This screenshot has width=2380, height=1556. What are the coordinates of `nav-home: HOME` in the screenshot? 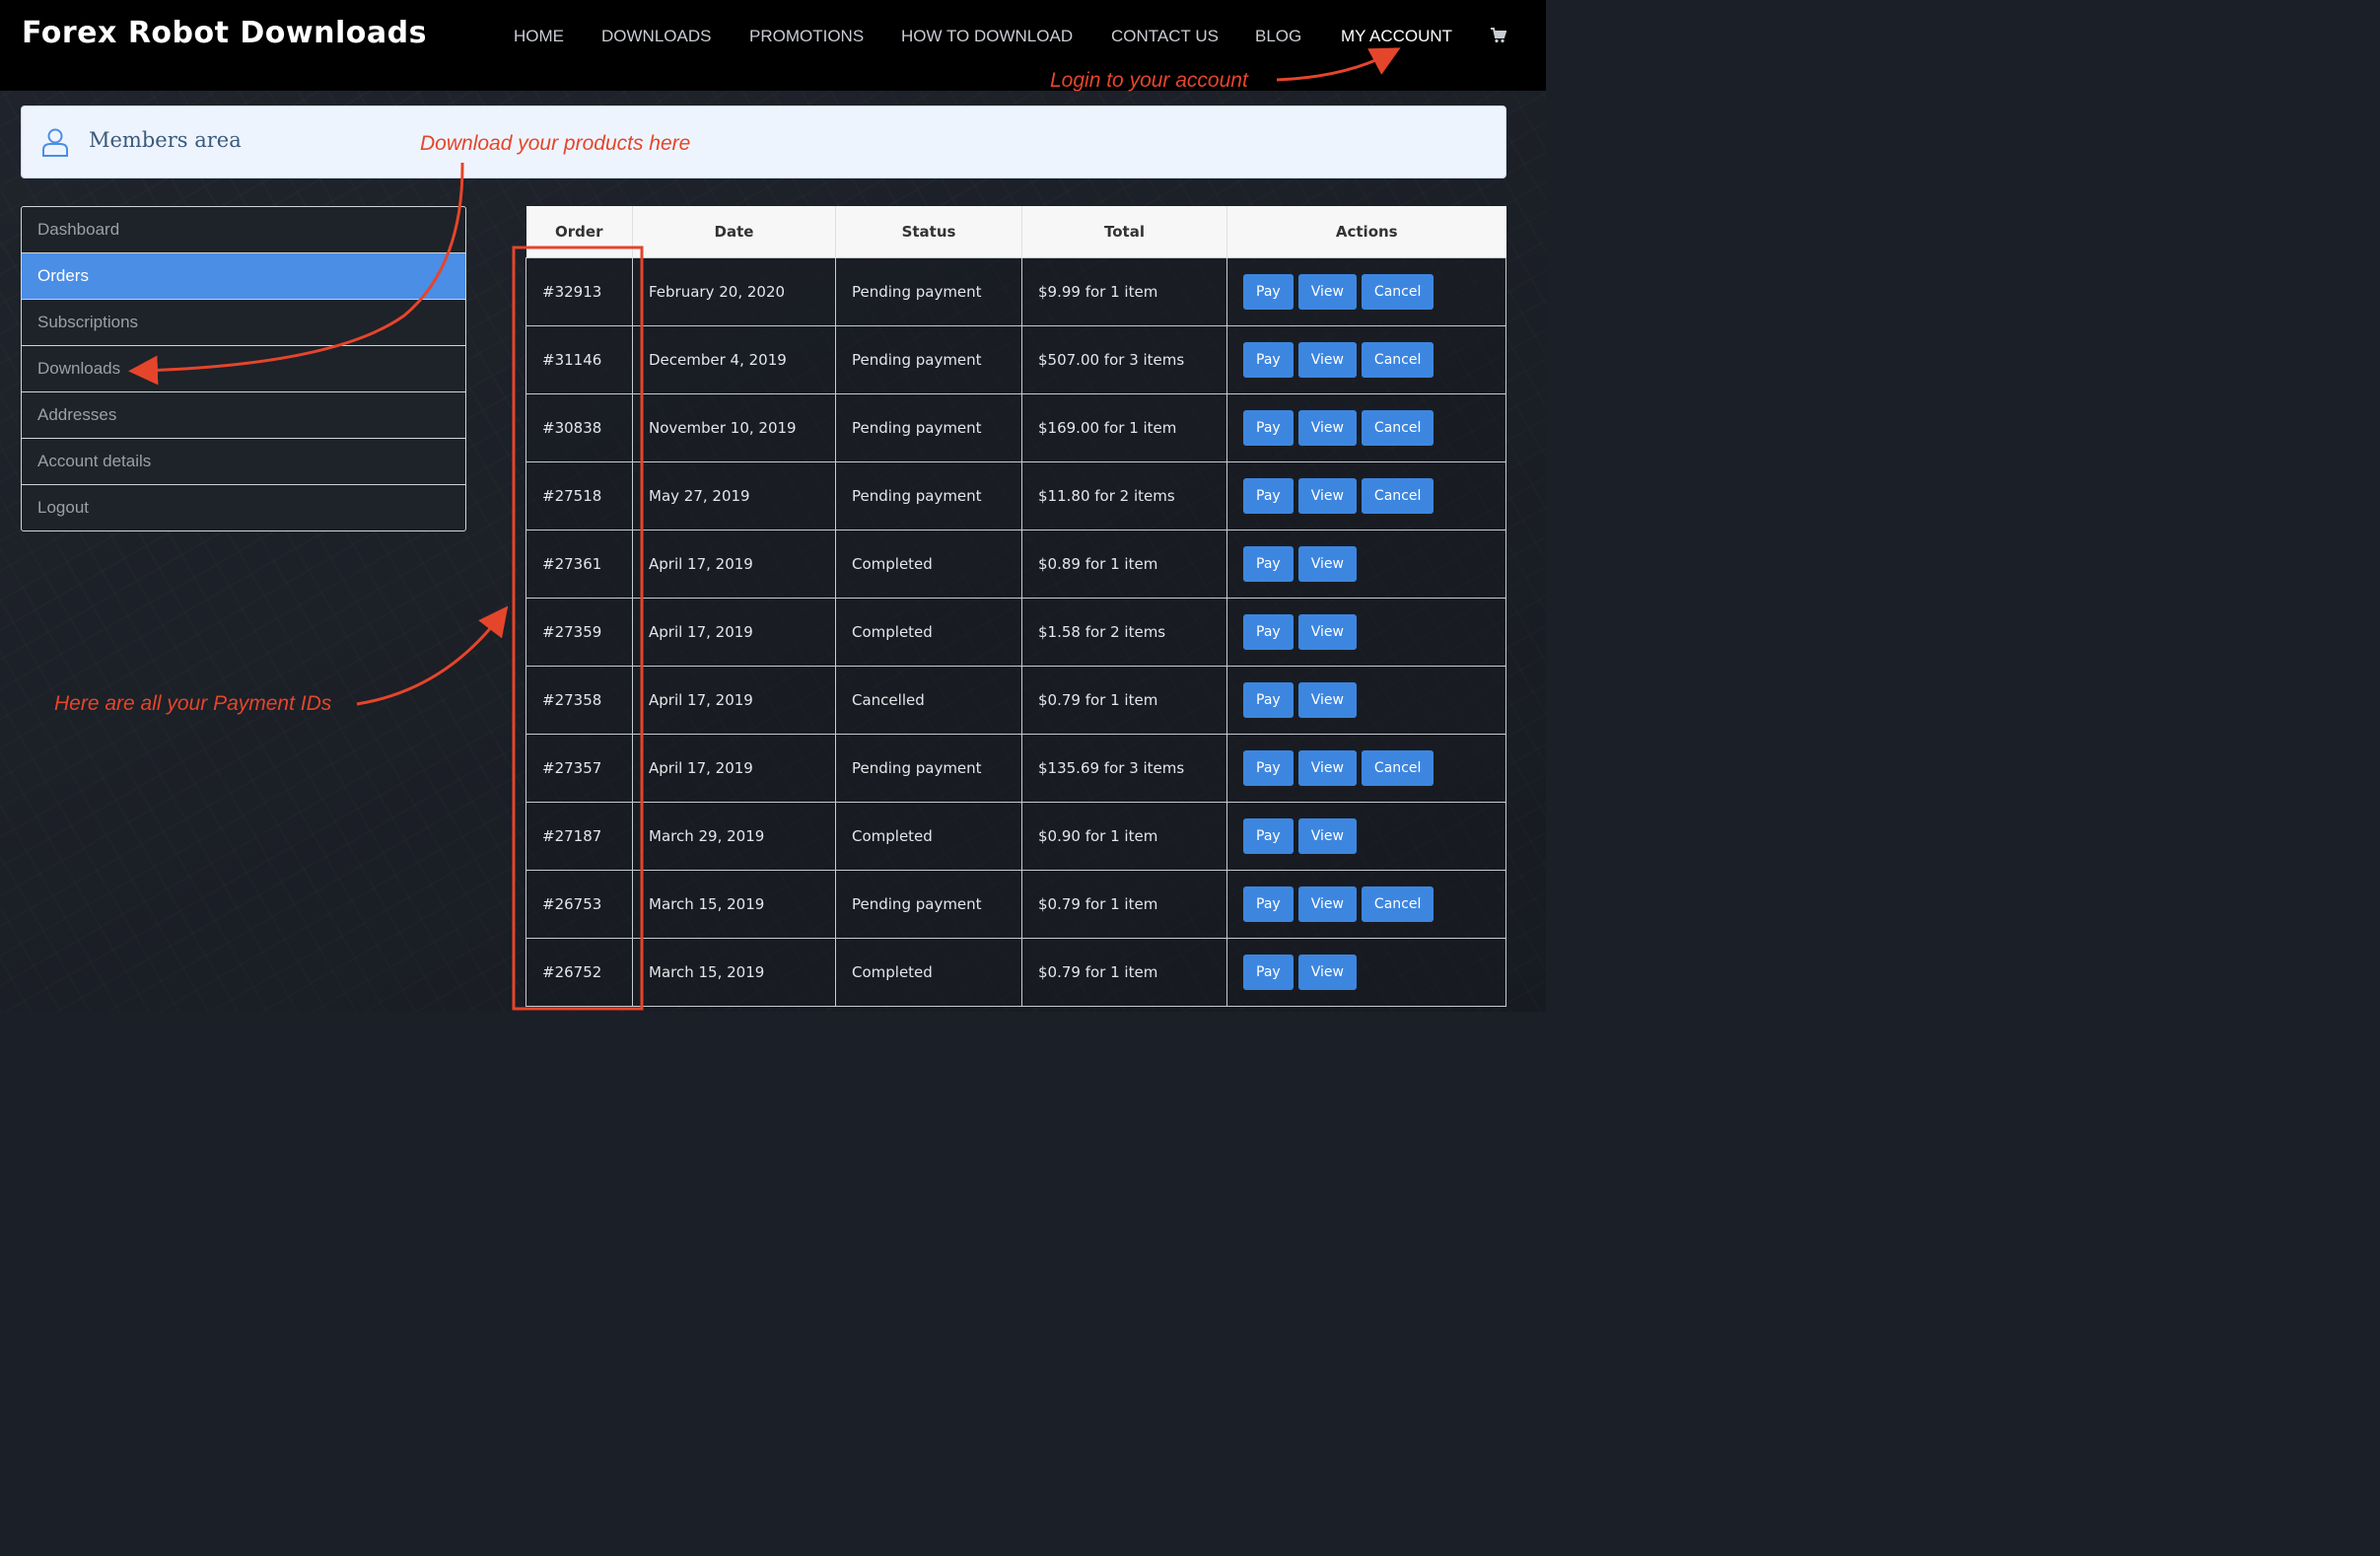 It's located at (539, 36).